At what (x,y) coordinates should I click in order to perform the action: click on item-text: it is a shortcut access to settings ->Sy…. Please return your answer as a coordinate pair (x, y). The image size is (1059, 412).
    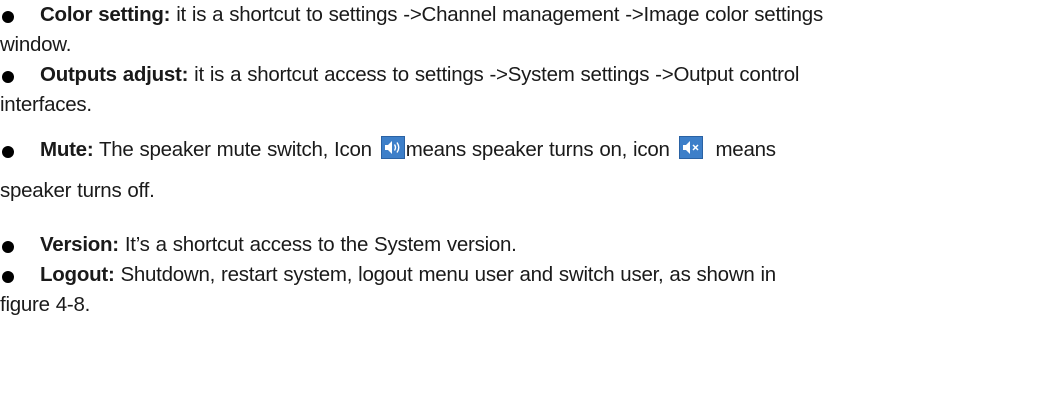
    Looking at the image, I should click on (494, 74).